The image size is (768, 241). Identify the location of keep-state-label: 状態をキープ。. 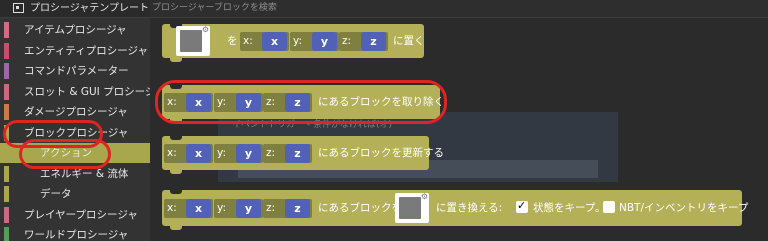
(569, 208).